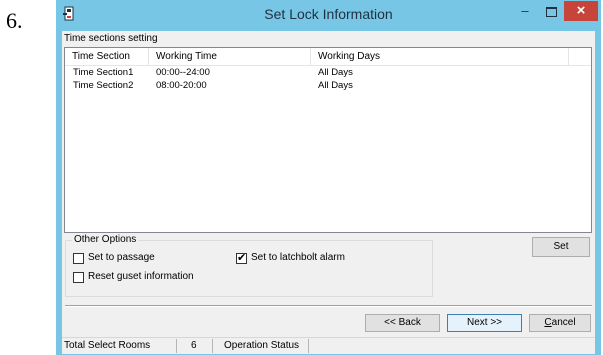  Describe the element at coordinates (328, 14) in the screenshot. I see `title-bar: Set Lock Information – ×` at that location.